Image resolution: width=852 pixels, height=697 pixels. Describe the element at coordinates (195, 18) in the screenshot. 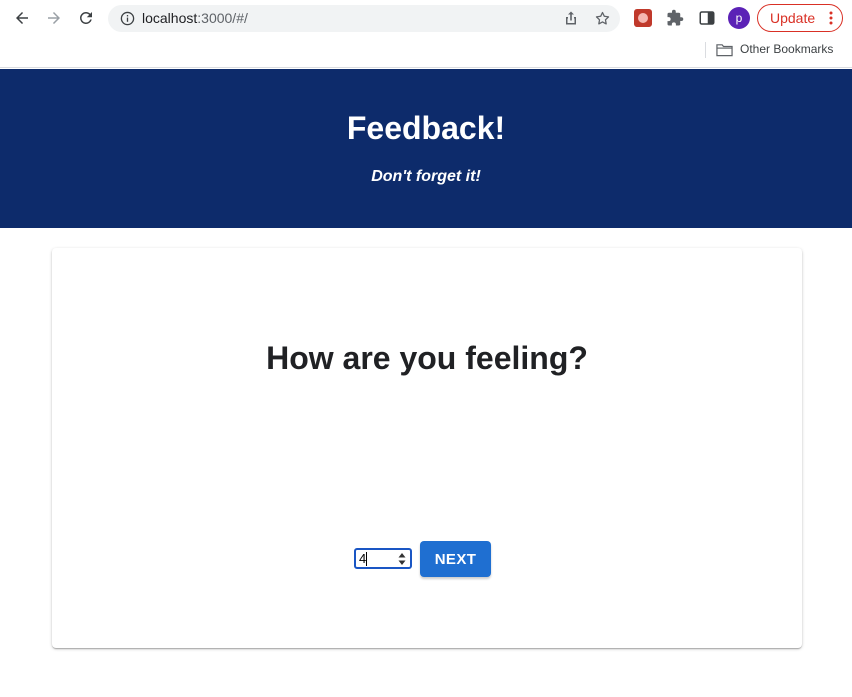

I see `url-text: localhost:3000/#/` at that location.